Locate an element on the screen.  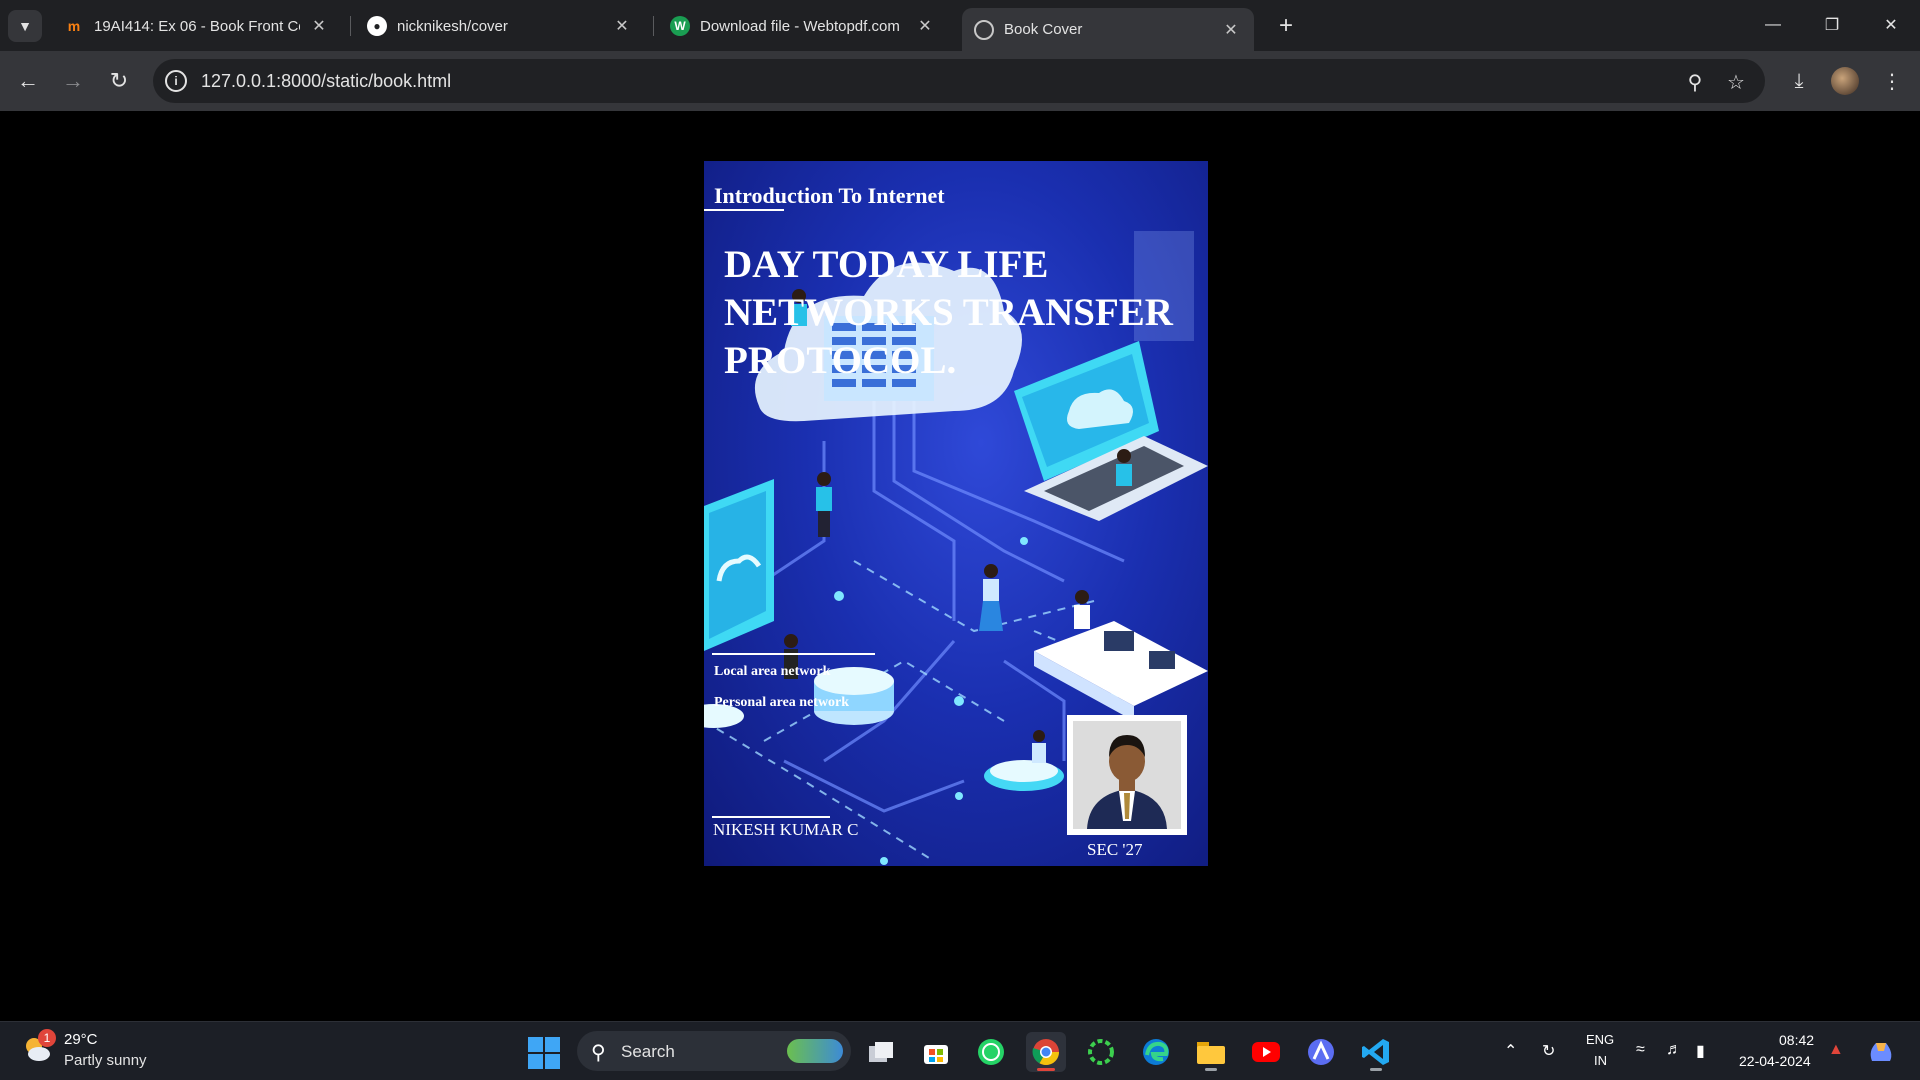
reload-icon: ↻ is located at coordinates (119, 80).